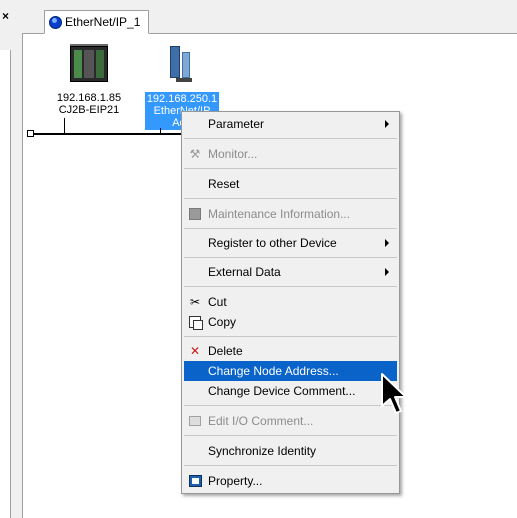  What do you see at coordinates (195, 214) in the screenshot?
I see `maintenance-icon` at bounding box center [195, 214].